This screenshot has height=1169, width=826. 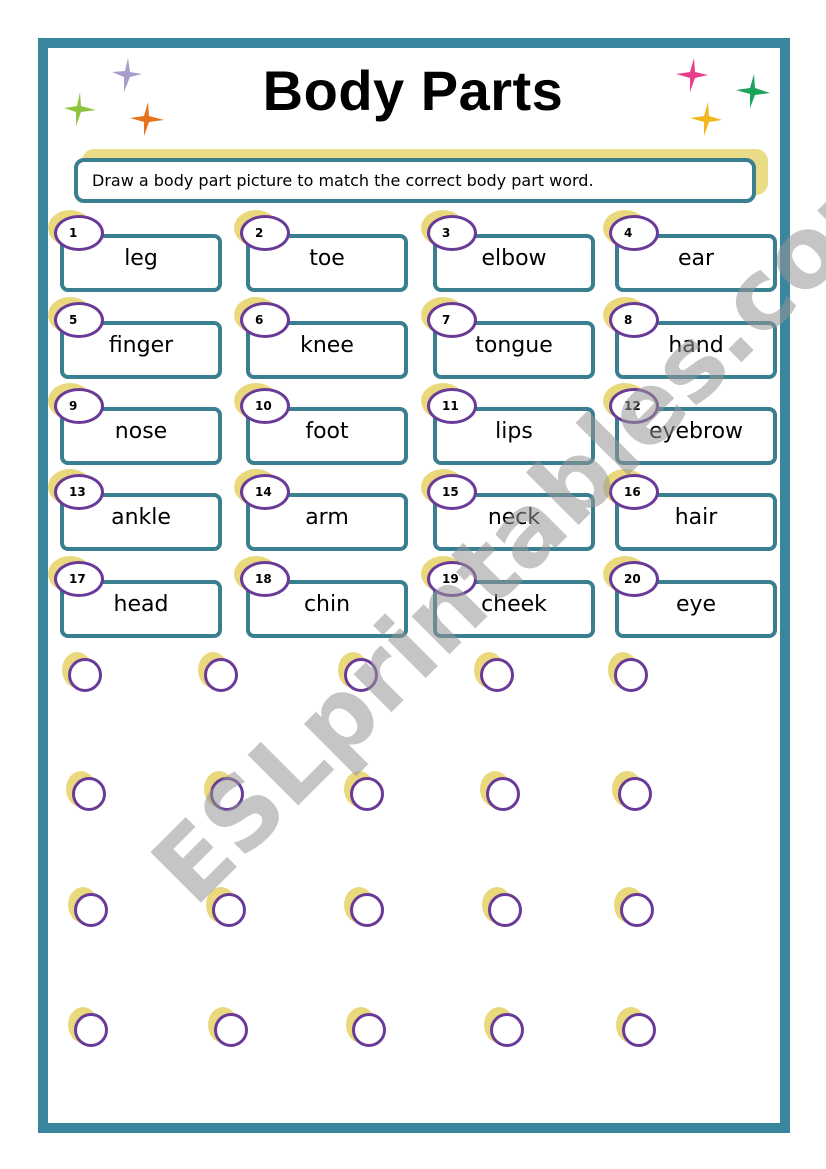 I want to click on word-card: 5 finger, so click(x=135, y=338).